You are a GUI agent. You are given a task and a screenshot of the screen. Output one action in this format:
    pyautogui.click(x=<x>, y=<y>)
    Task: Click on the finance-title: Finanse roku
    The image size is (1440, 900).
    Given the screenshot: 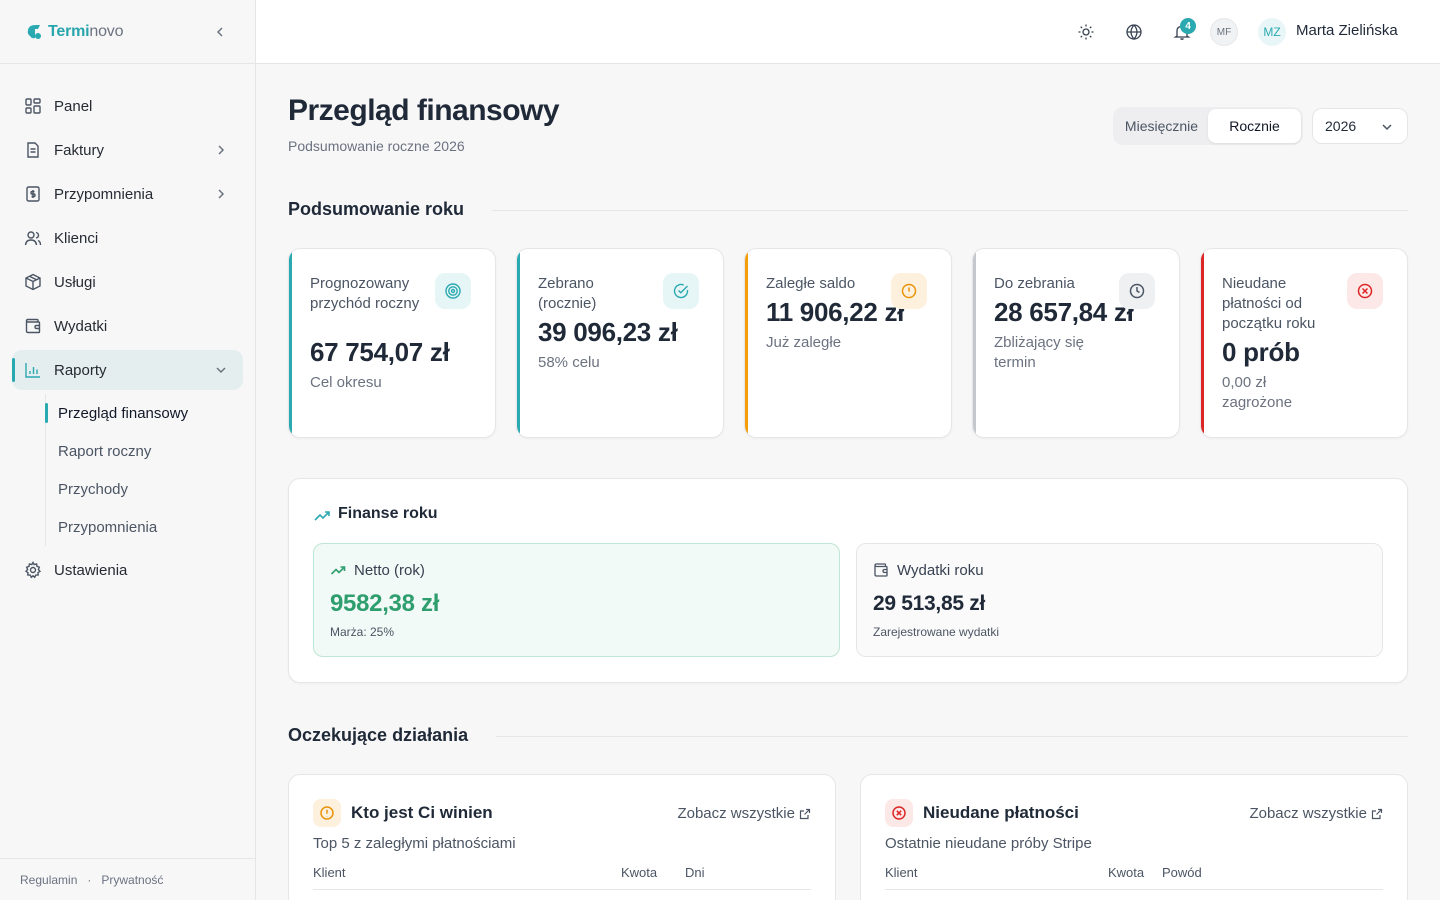 What is the action you would take?
    pyautogui.click(x=388, y=513)
    